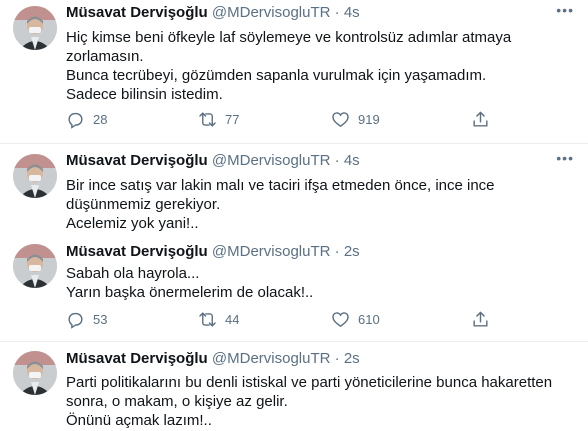 Image resolution: width=588 pixels, height=431 pixels. Describe the element at coordinates (132, 223) in the screenshot. I see `tweet-line: Acelemiz yok yani!..` at that location.